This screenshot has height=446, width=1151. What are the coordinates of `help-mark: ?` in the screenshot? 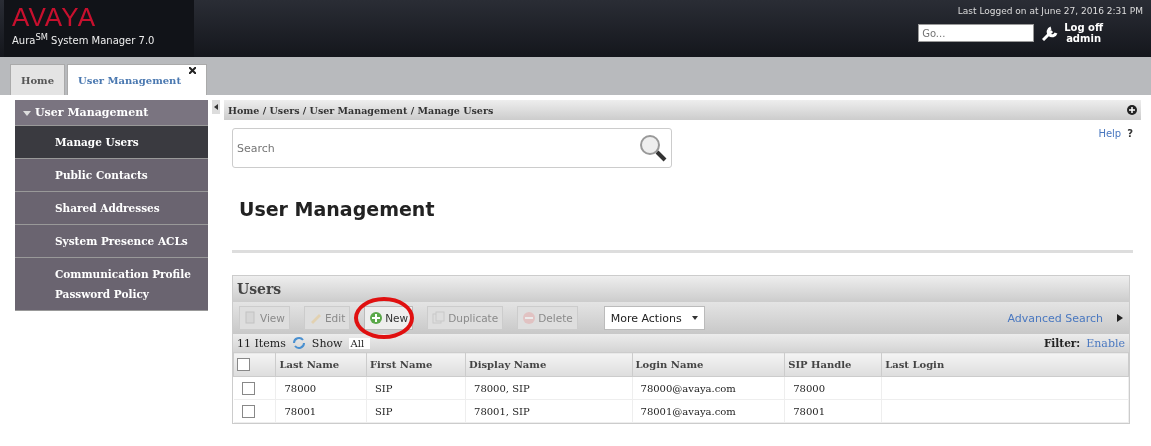 It's located at (1130, 133).